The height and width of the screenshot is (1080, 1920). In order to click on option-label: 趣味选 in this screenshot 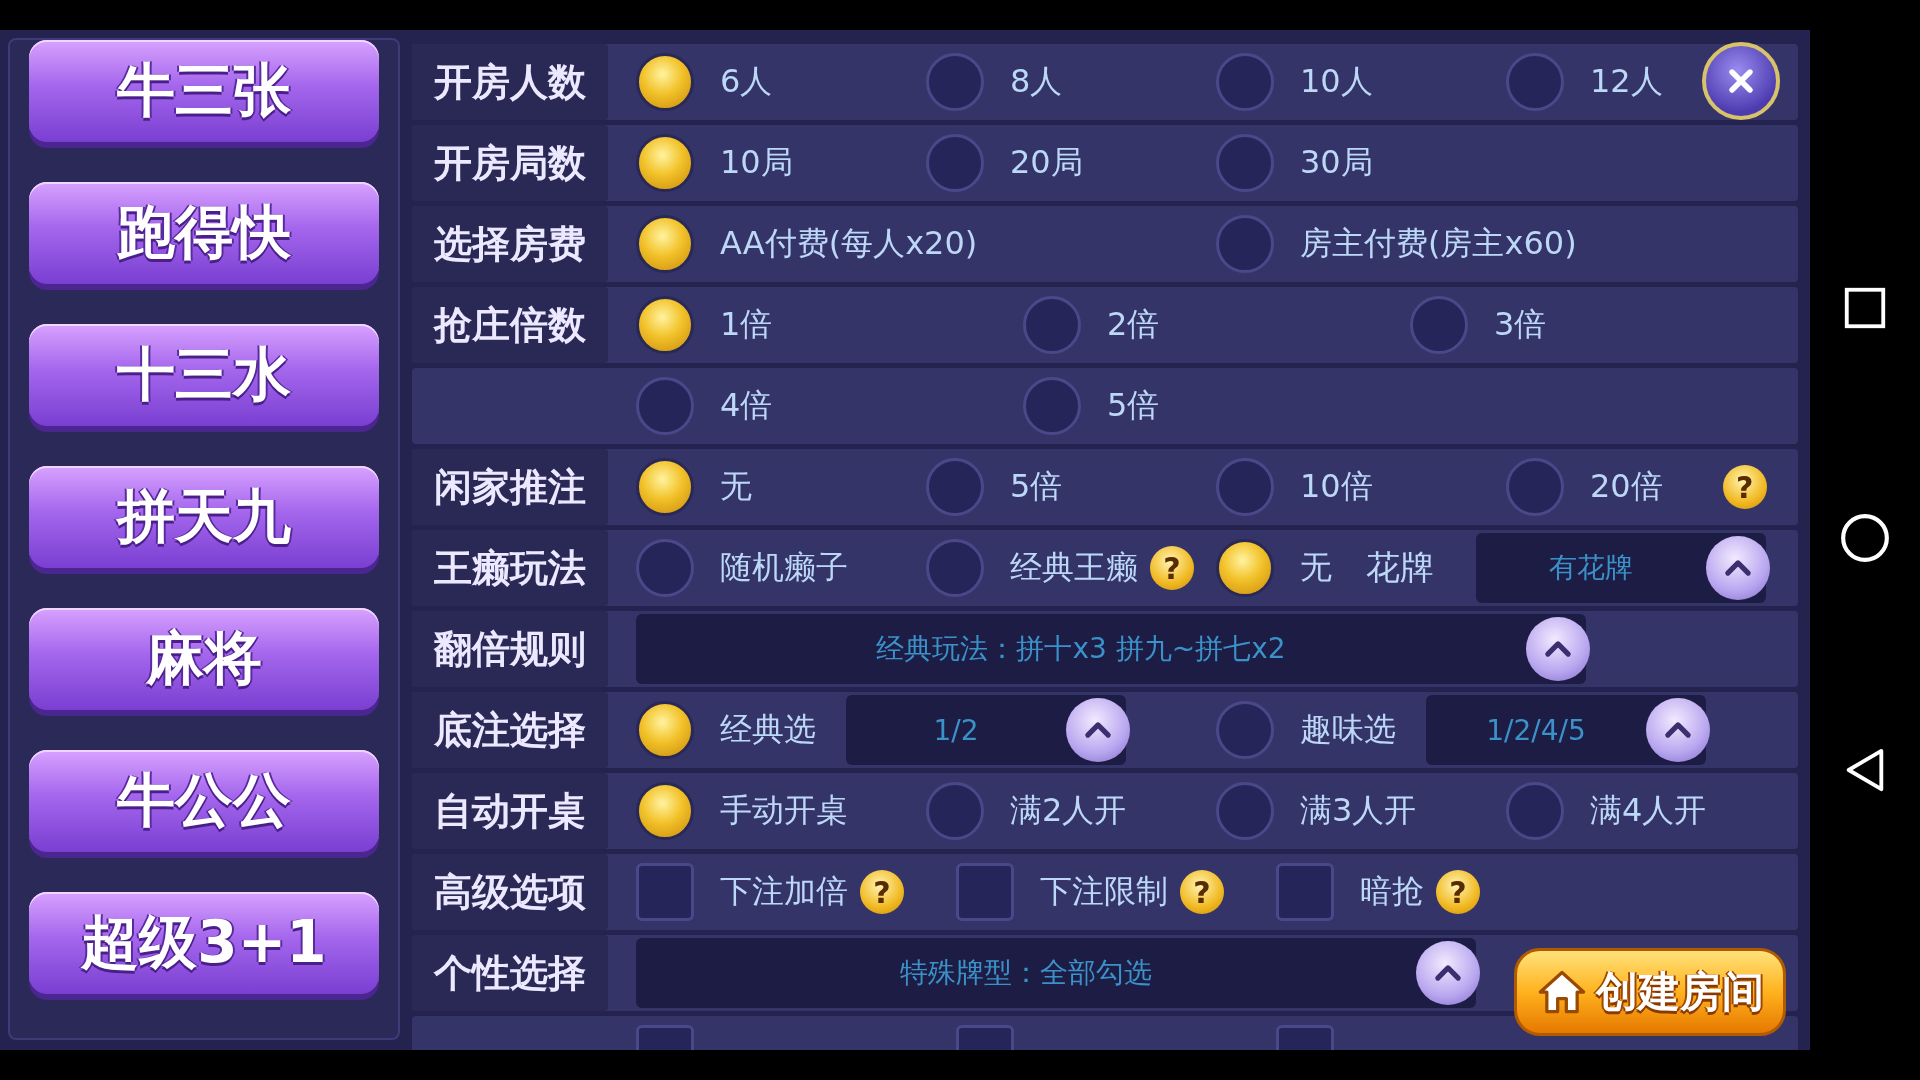, I will do `click(1348, 729)`.